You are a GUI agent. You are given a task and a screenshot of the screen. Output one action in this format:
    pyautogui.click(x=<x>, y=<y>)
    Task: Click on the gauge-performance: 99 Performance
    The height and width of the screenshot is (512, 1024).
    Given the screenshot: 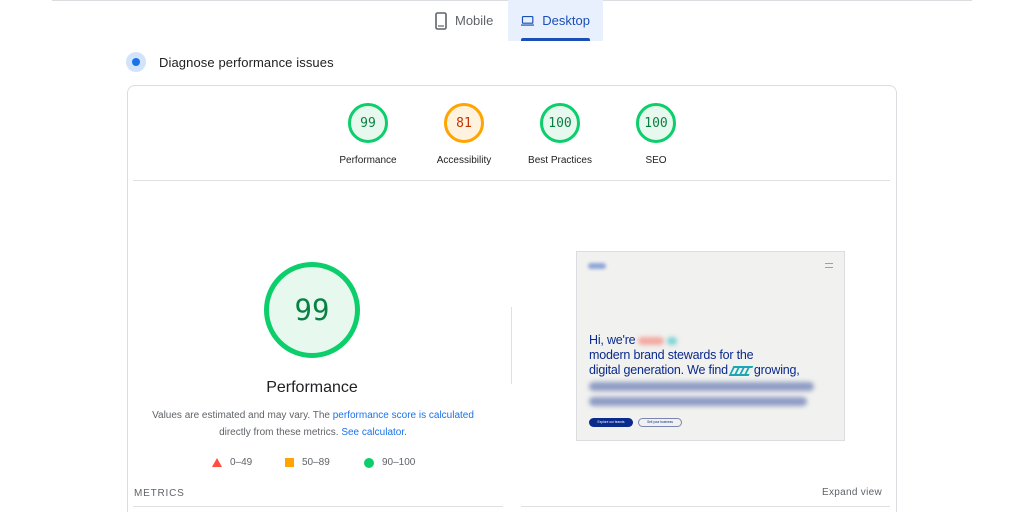 What is the action you would take?
    pyautogui.click(x=368, y=134)
    